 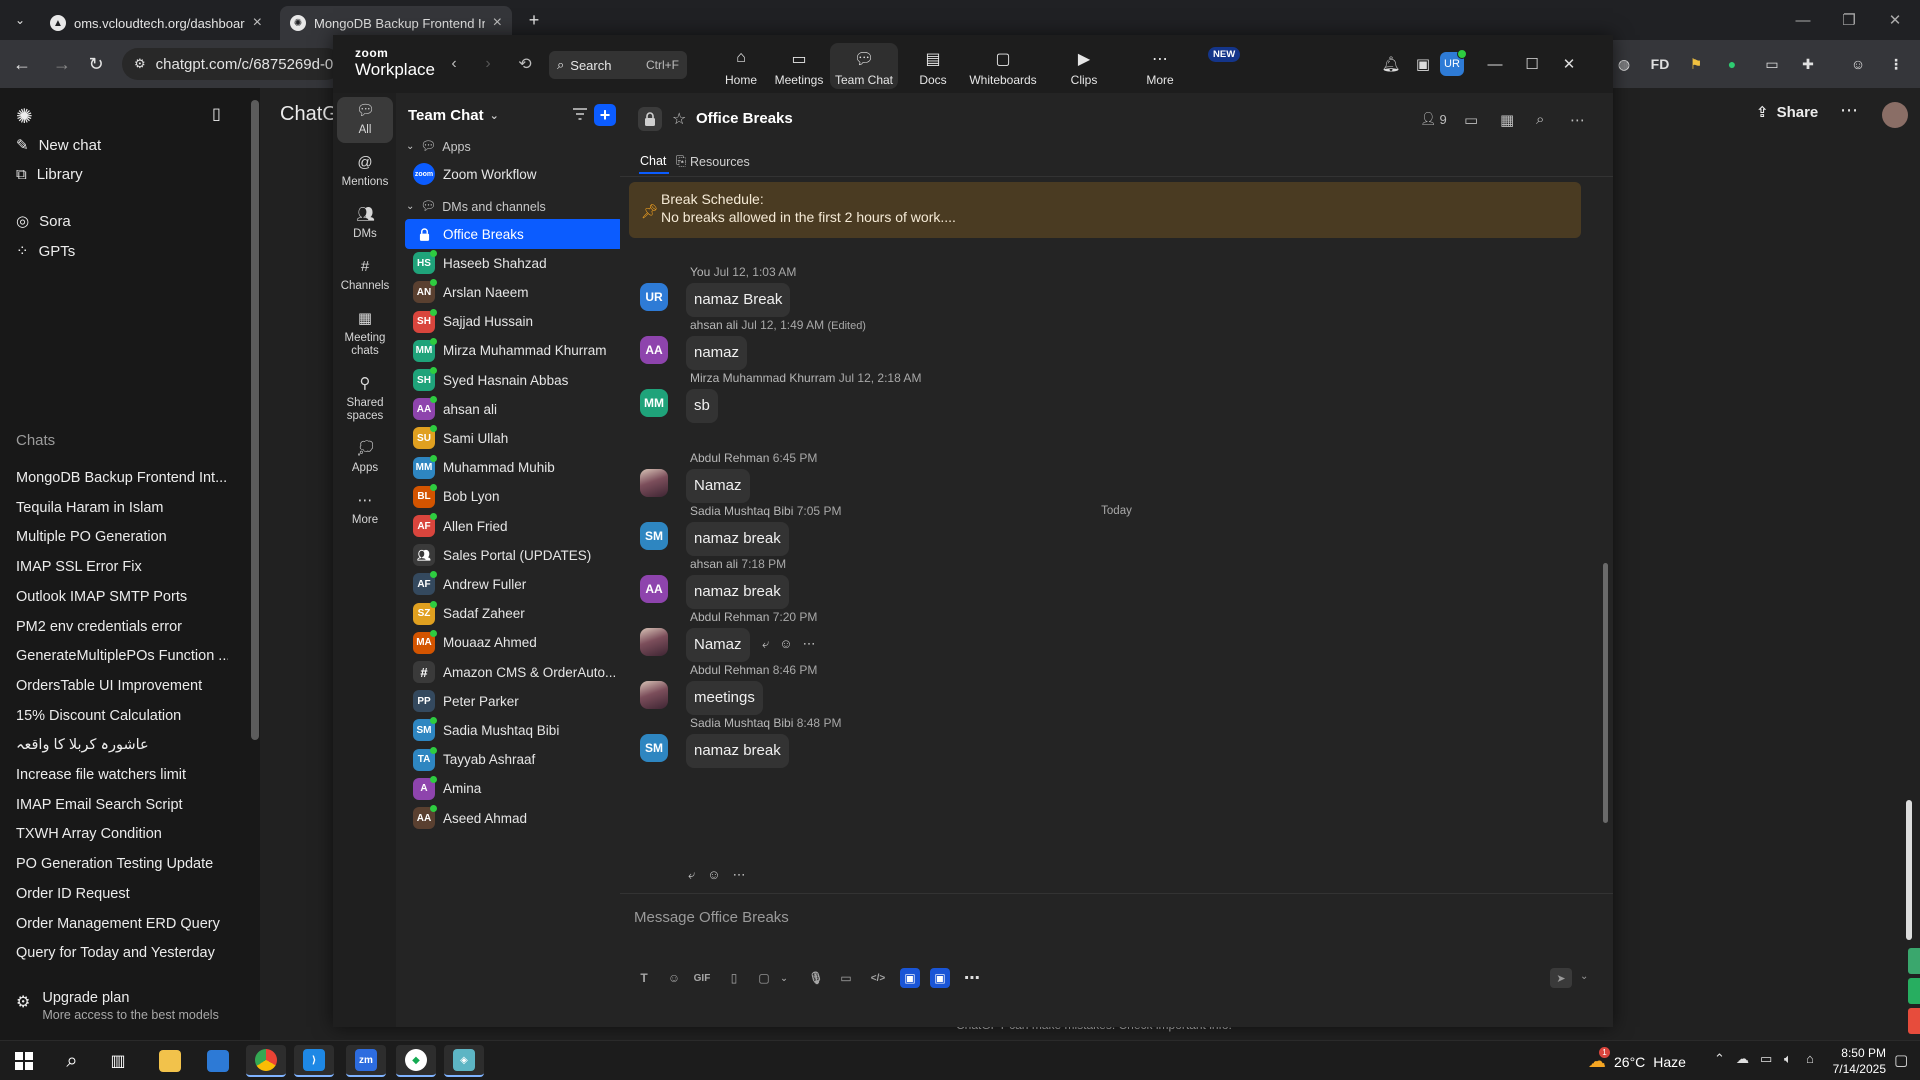 I want to click on chat-history-item: 15% Discount Calculation, so click(x=122, y=716).